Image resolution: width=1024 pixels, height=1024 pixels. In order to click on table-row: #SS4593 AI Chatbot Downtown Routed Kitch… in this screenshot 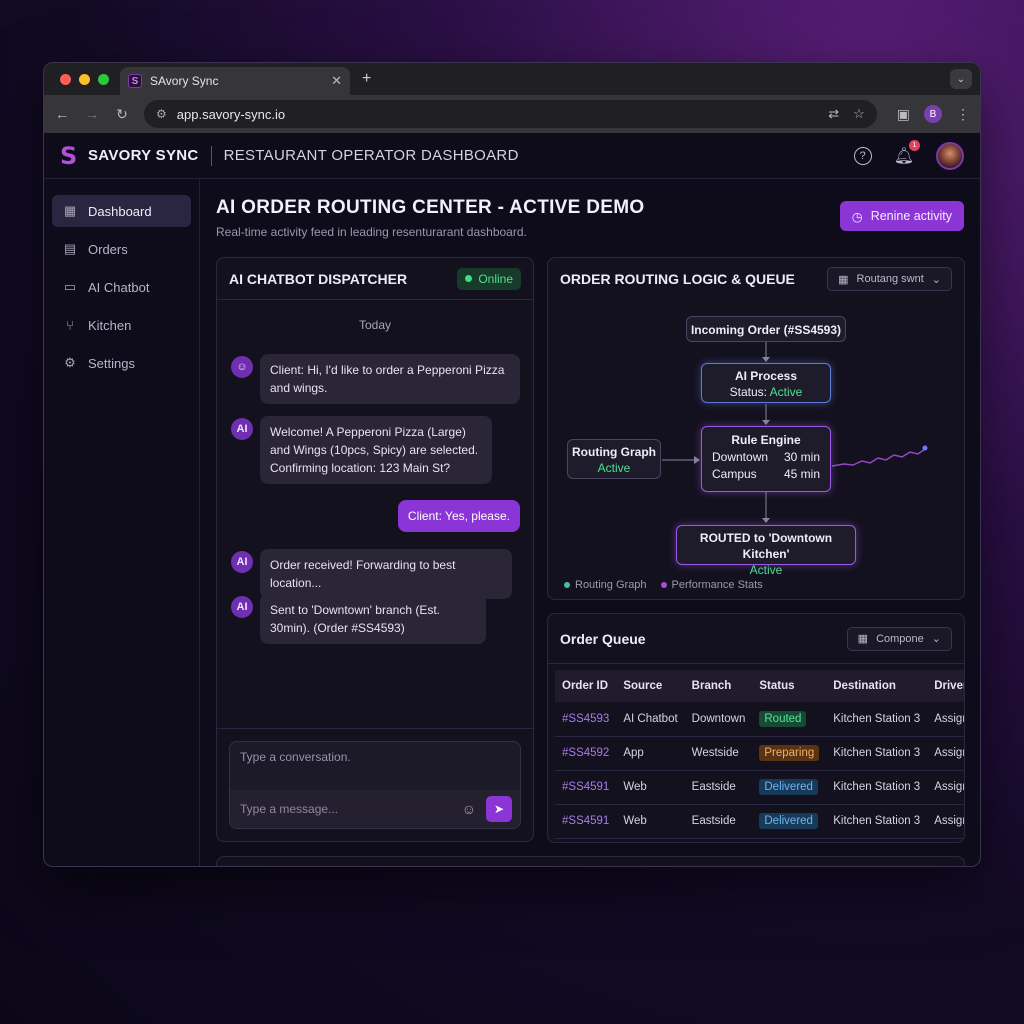, I will do `click(759, 719)`.